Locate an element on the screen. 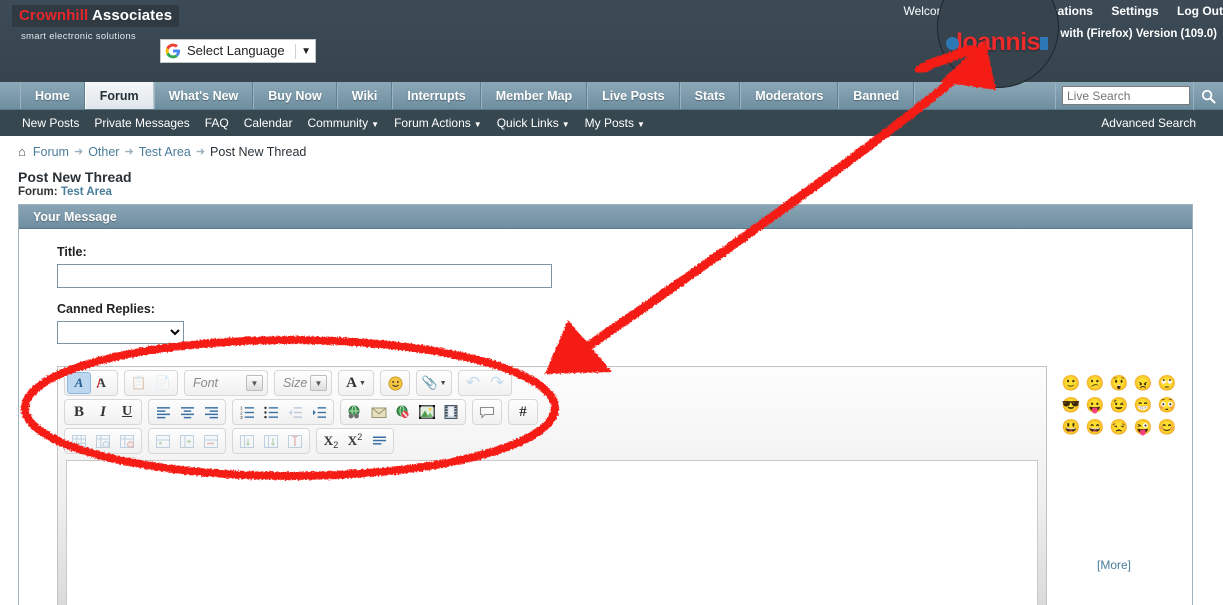 The image size is (1223, 605). delete-row-icon is located at coordinates (211, 441).